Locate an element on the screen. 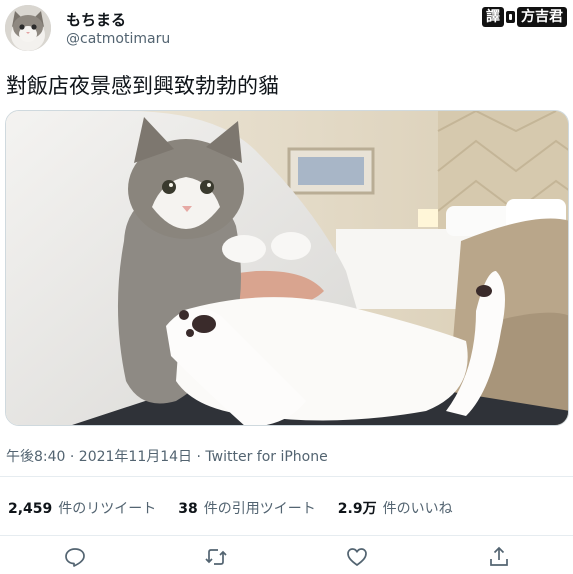 The width and height of the screenshot is (573, 574). retweets-stat: 2,459 件のリツイート is located at coordinates (82, 508).